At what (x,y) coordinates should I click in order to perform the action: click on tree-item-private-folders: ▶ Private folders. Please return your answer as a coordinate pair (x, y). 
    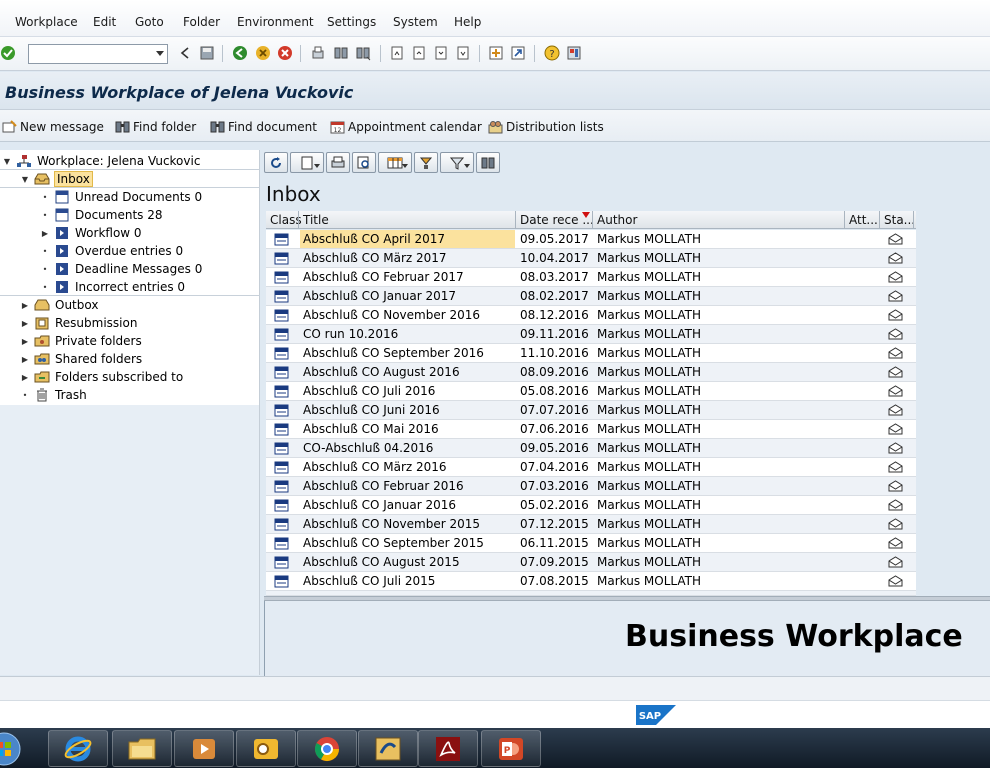
    Looking at the image, I should click on (81, 341).